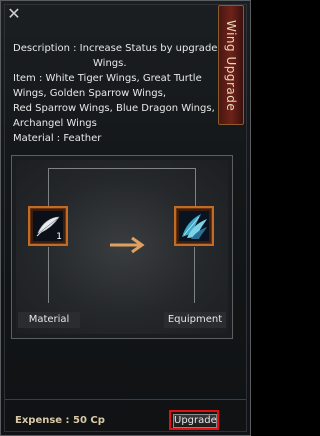  I want to click on footer-divider, so click(125, 399).